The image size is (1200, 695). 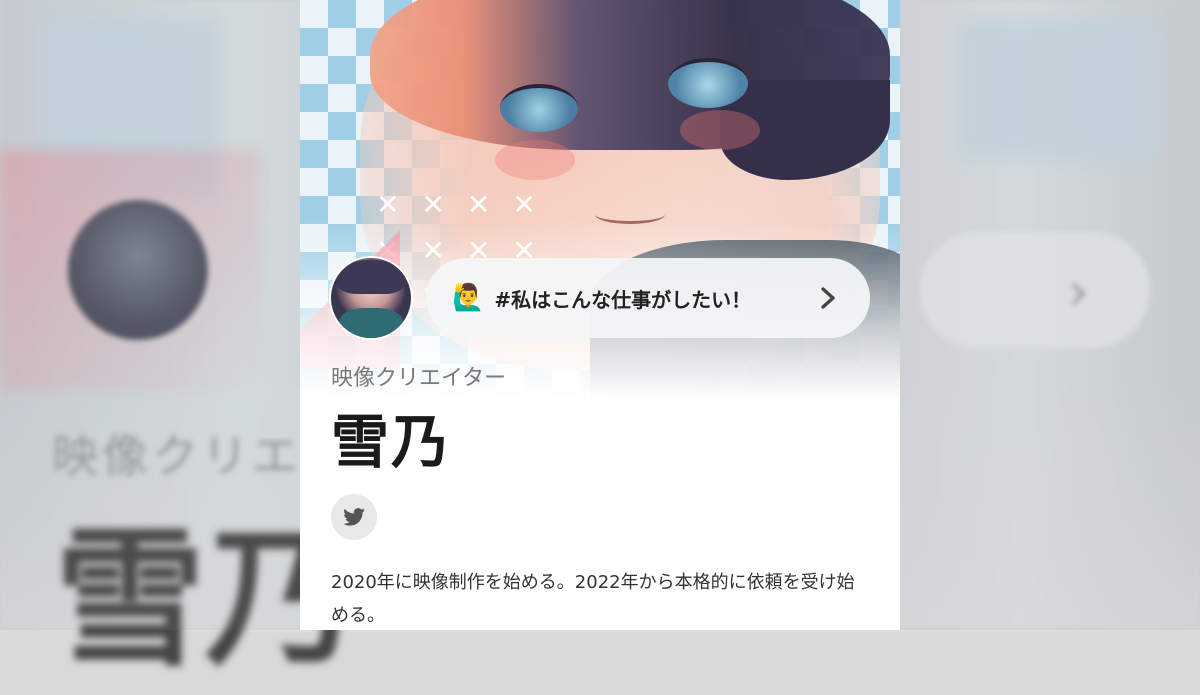 I want to click on avatar-scarf, so click(x=371, y=323).